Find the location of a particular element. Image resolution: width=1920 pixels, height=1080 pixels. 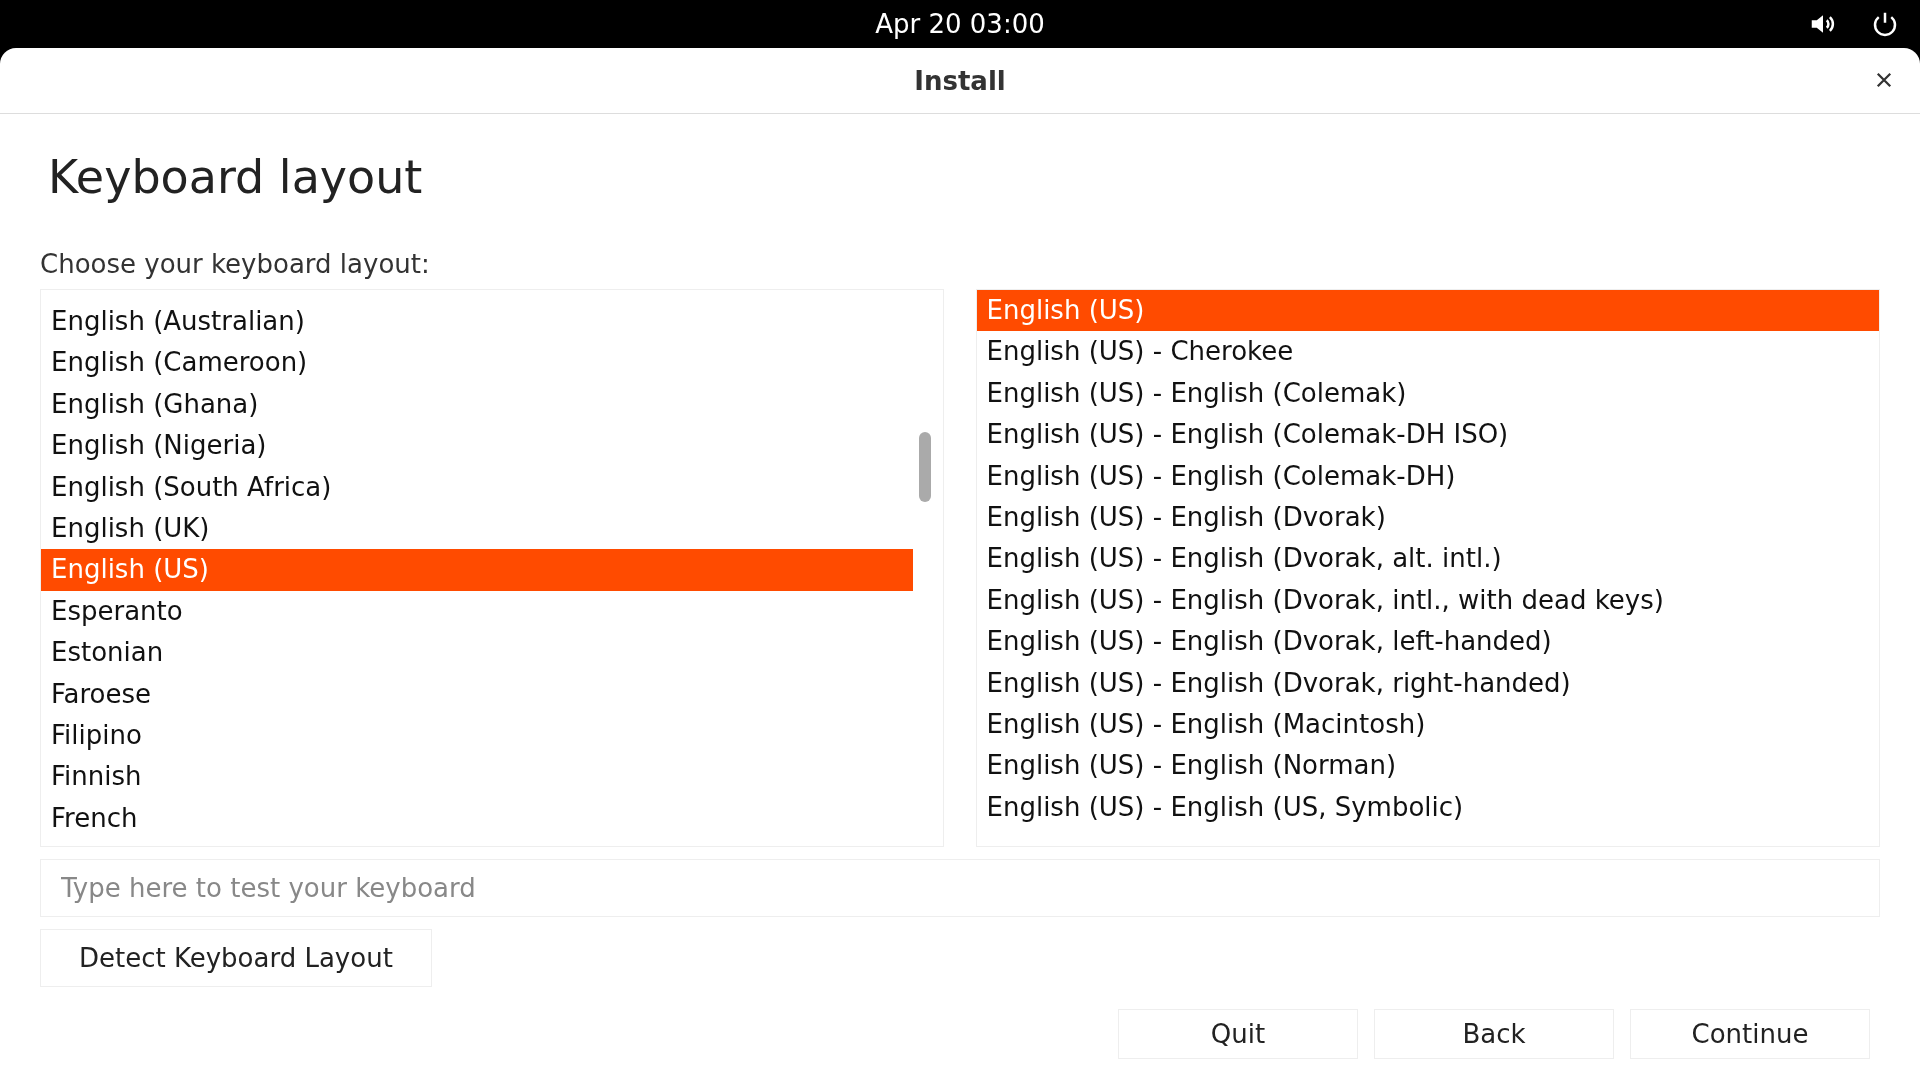

variant-item: English (US) - English (Dvorak, left-handed) is located at coordinates (1427, 642).